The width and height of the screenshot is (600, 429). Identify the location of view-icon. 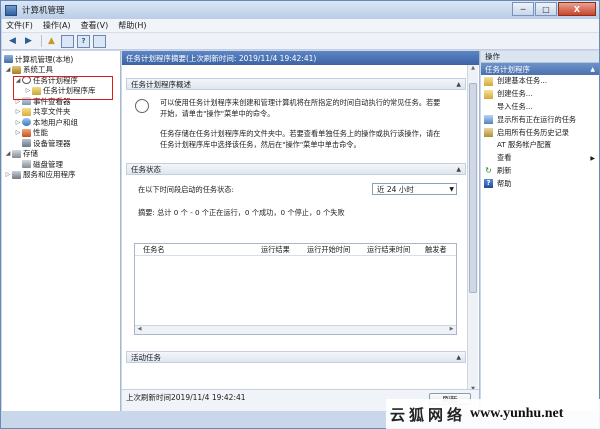
(488, 158).